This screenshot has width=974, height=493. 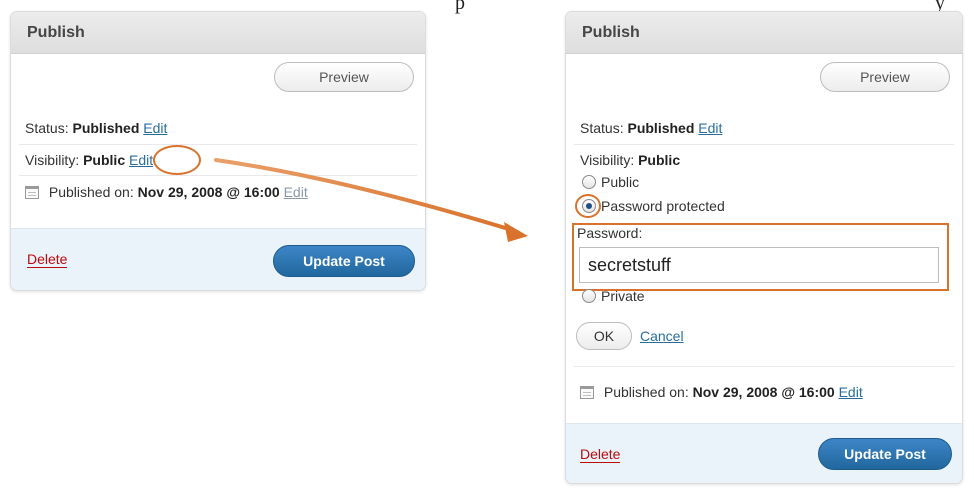 I want to click on visibility-option-private: Private, so click(x=613, y=296).